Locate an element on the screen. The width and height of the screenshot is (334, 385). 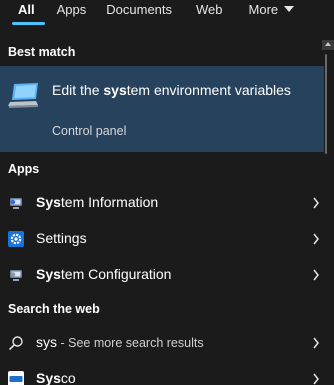
best-match-title-bold: sys is located at coordinates (115, 90).